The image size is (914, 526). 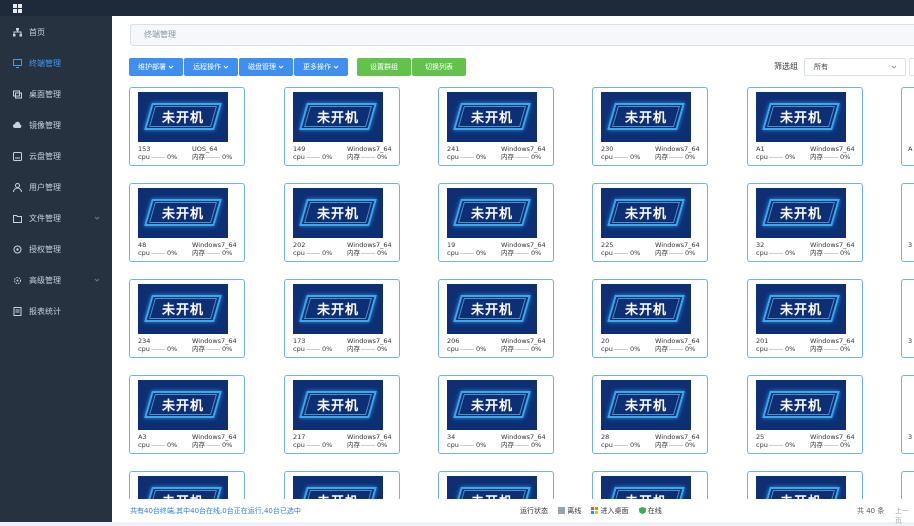 What do you see at coordinates (911, 67) in the screenshot?
I see `filter-input: 筛选` at bounding box center [911, 67].